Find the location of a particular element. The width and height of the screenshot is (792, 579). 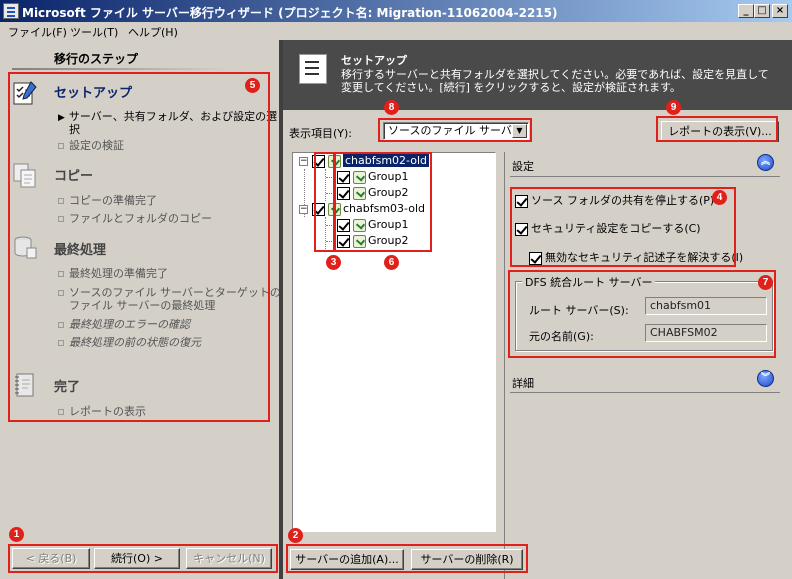

menu-file: ファイル(F) is located at coordinates (37, 32).